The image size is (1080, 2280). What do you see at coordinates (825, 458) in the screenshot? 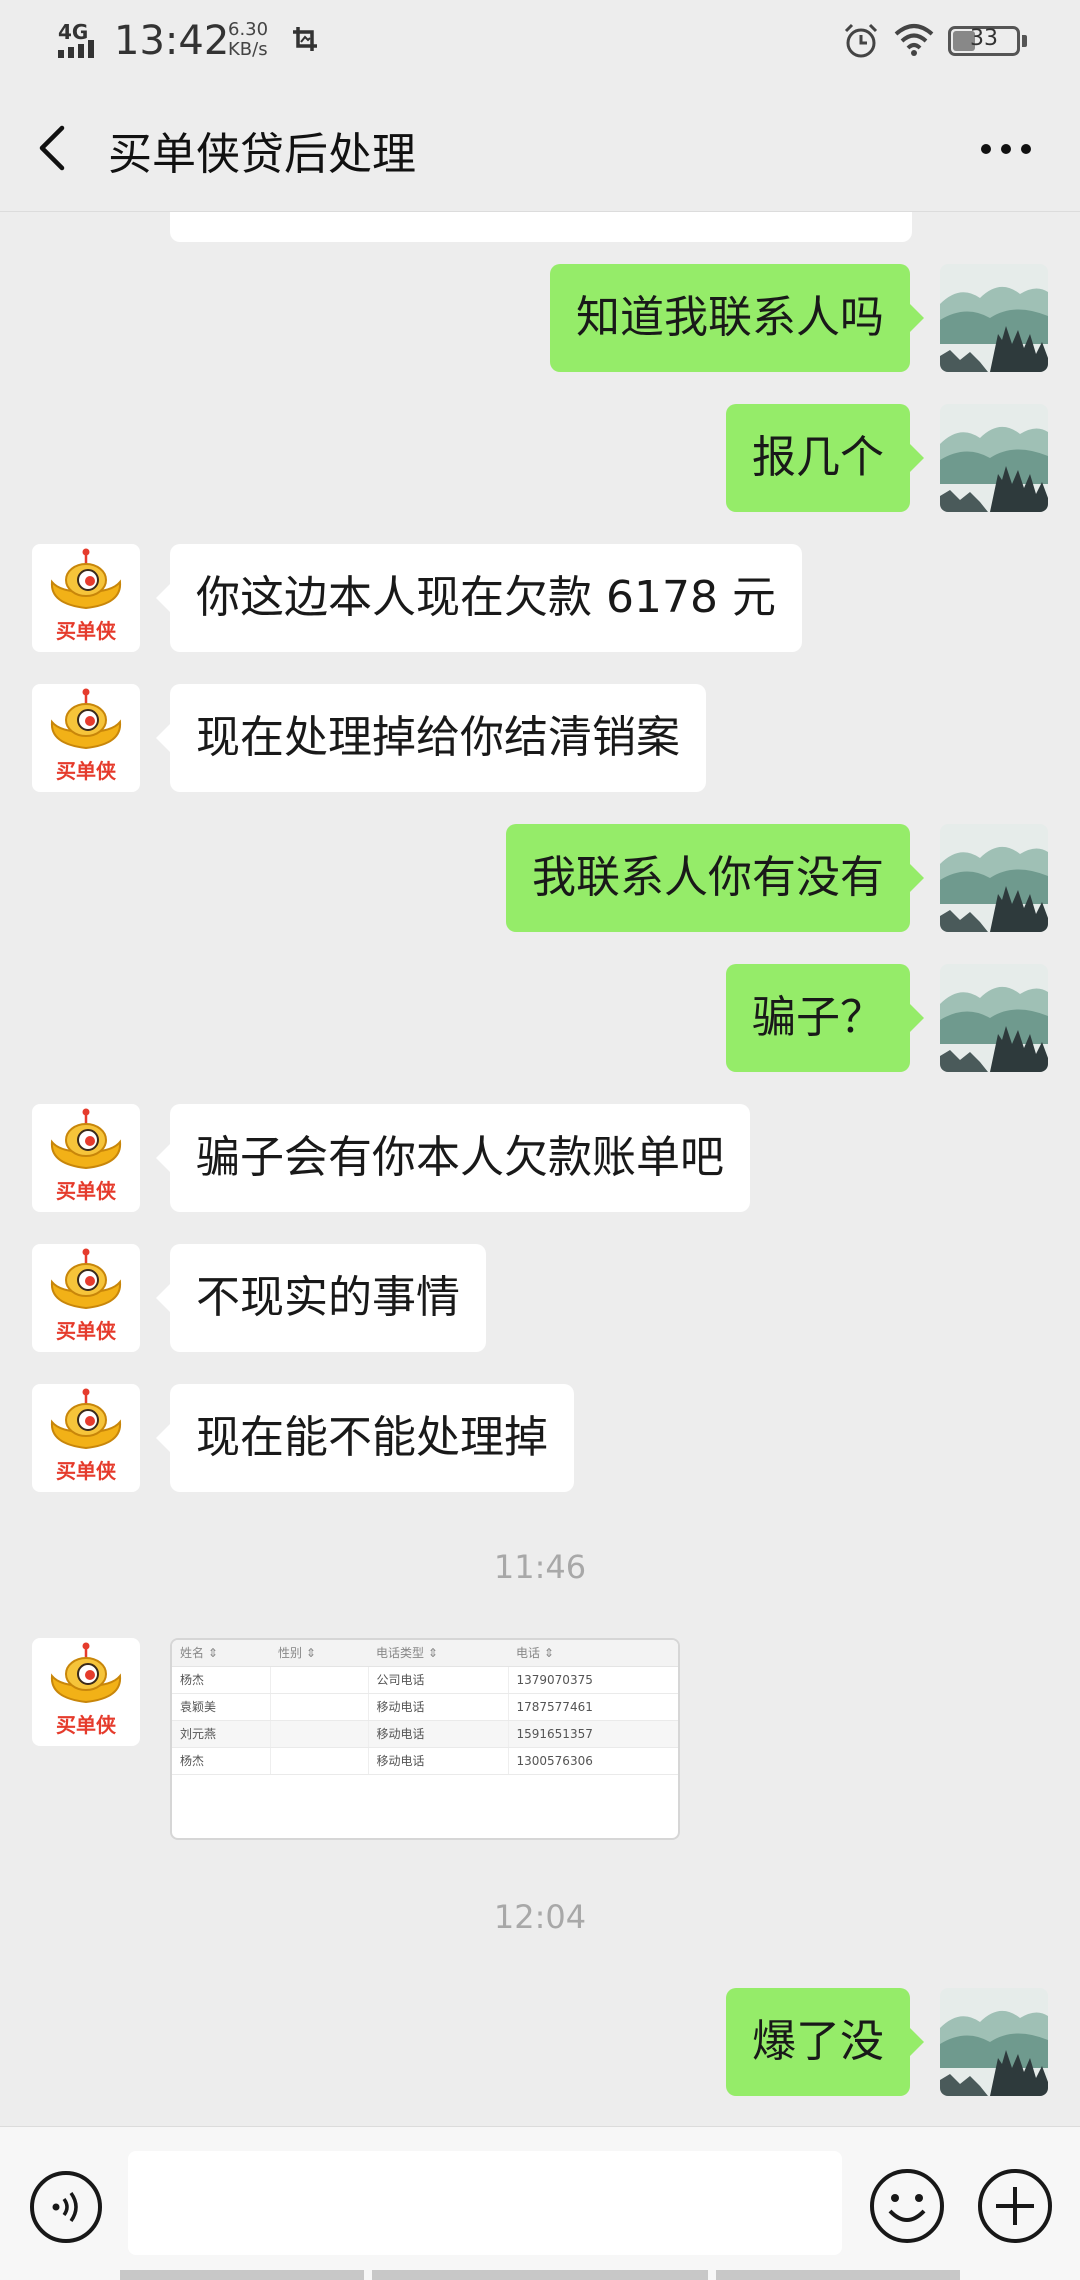
I see `message-bubble-self: 报几个` at bounding box center [825, 458].